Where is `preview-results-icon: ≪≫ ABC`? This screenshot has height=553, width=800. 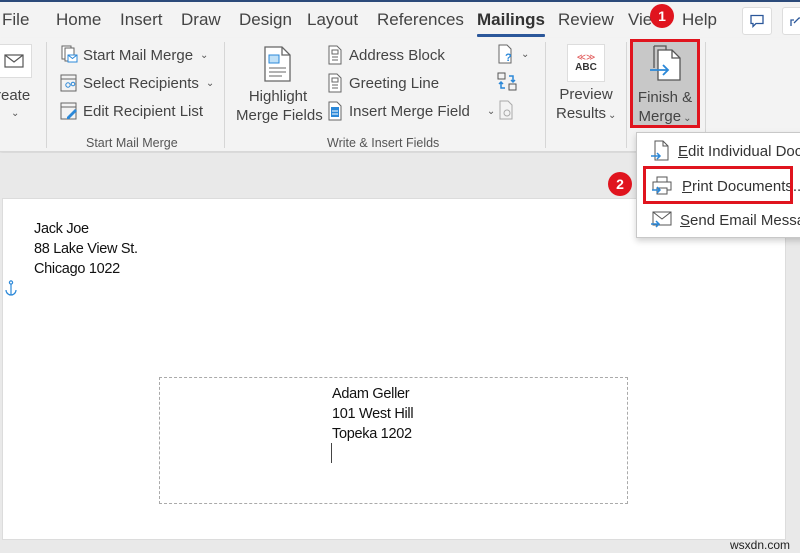 preview-results-icon: ≪≫ ABC is located at coordinates (586, 63).